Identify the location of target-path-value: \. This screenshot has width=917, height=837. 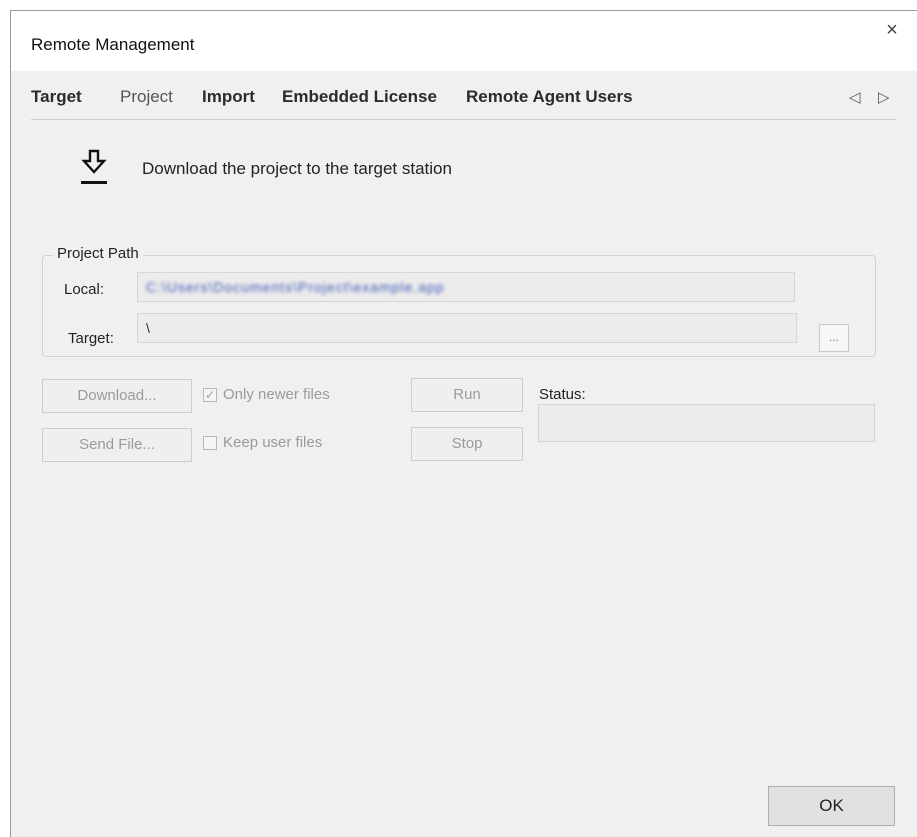
(148, 328).